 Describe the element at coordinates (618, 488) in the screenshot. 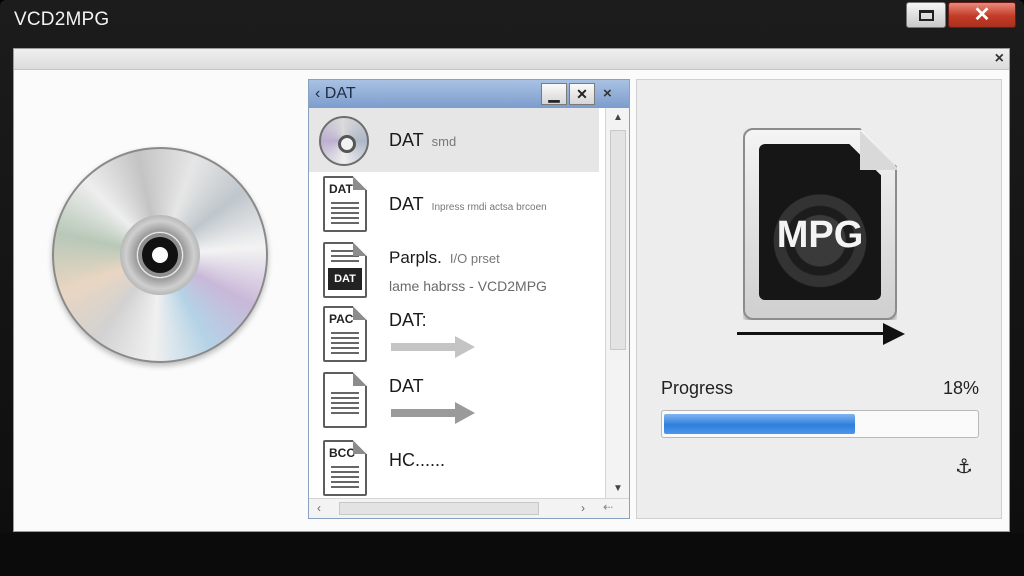

I see `scroll-down-icon: ▼` at that location.